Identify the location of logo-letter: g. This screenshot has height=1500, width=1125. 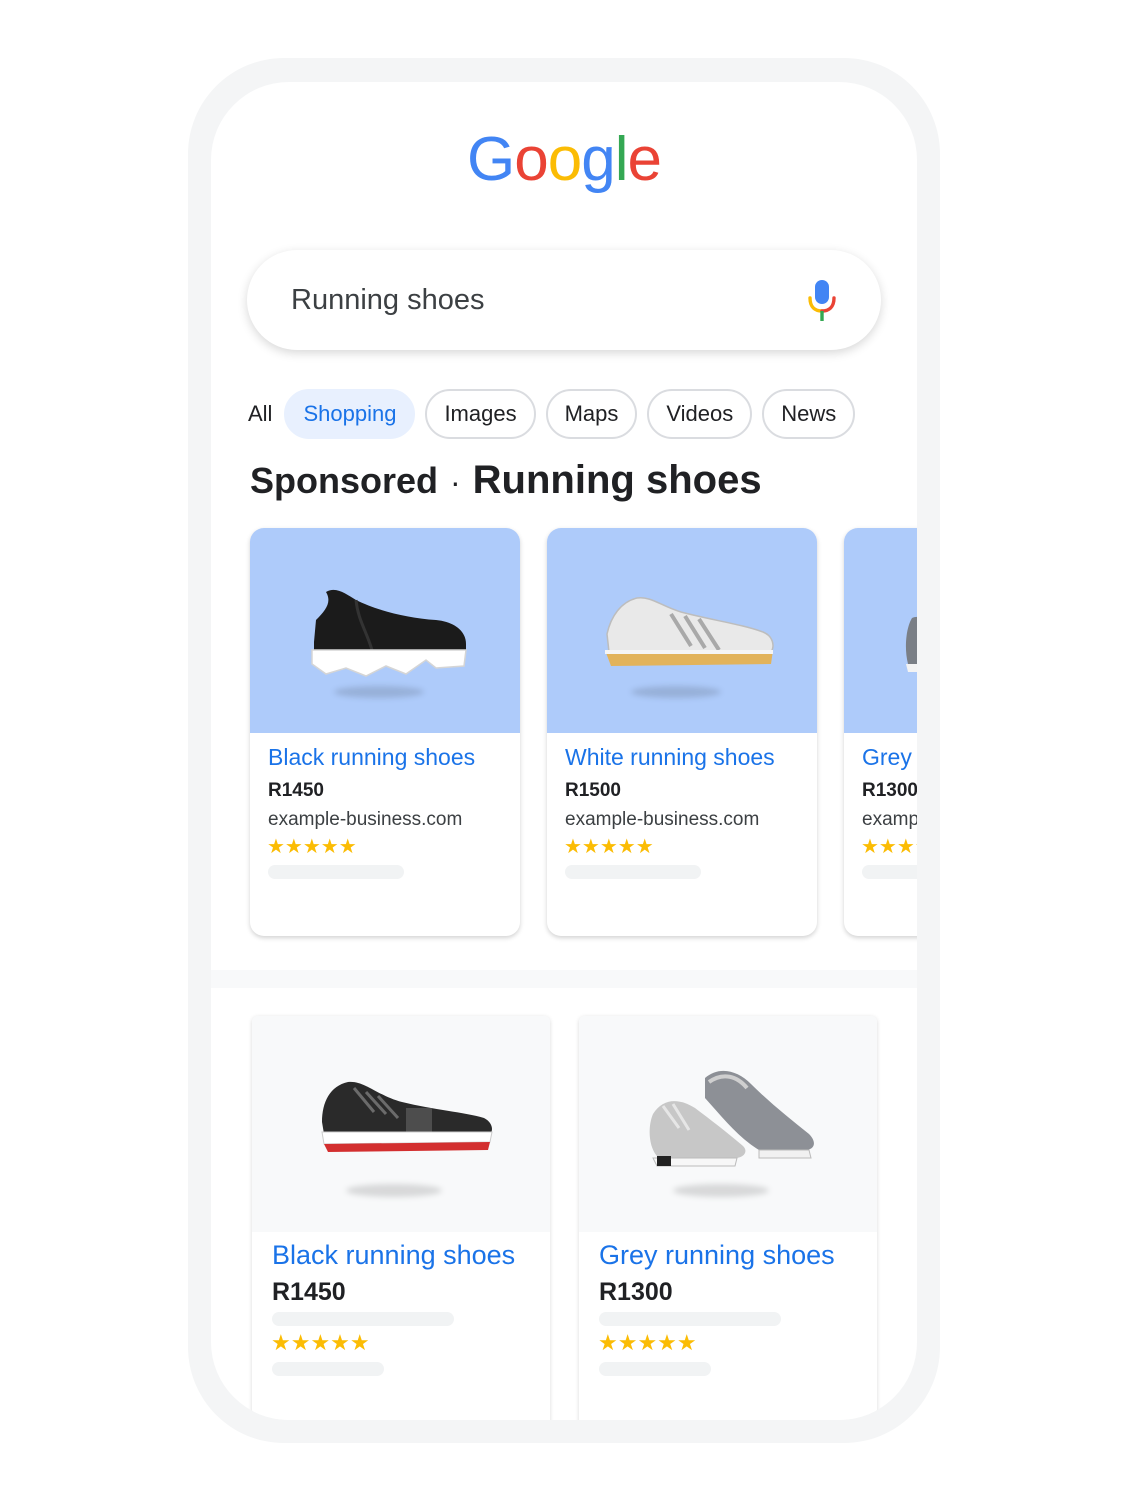
(598, 159).